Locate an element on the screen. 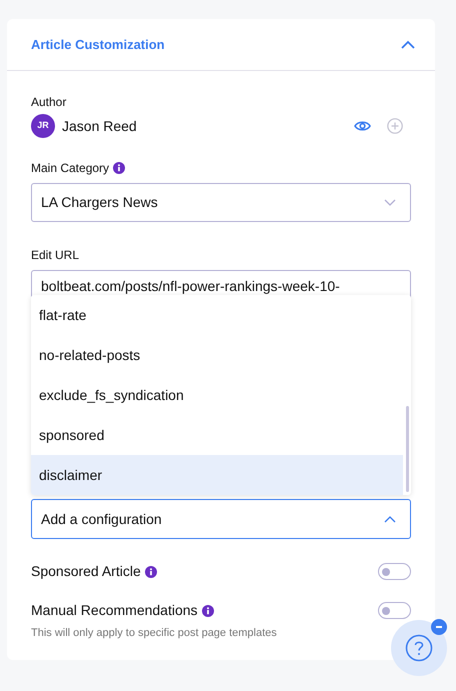  help-icon is located at coordinates (419, 648).